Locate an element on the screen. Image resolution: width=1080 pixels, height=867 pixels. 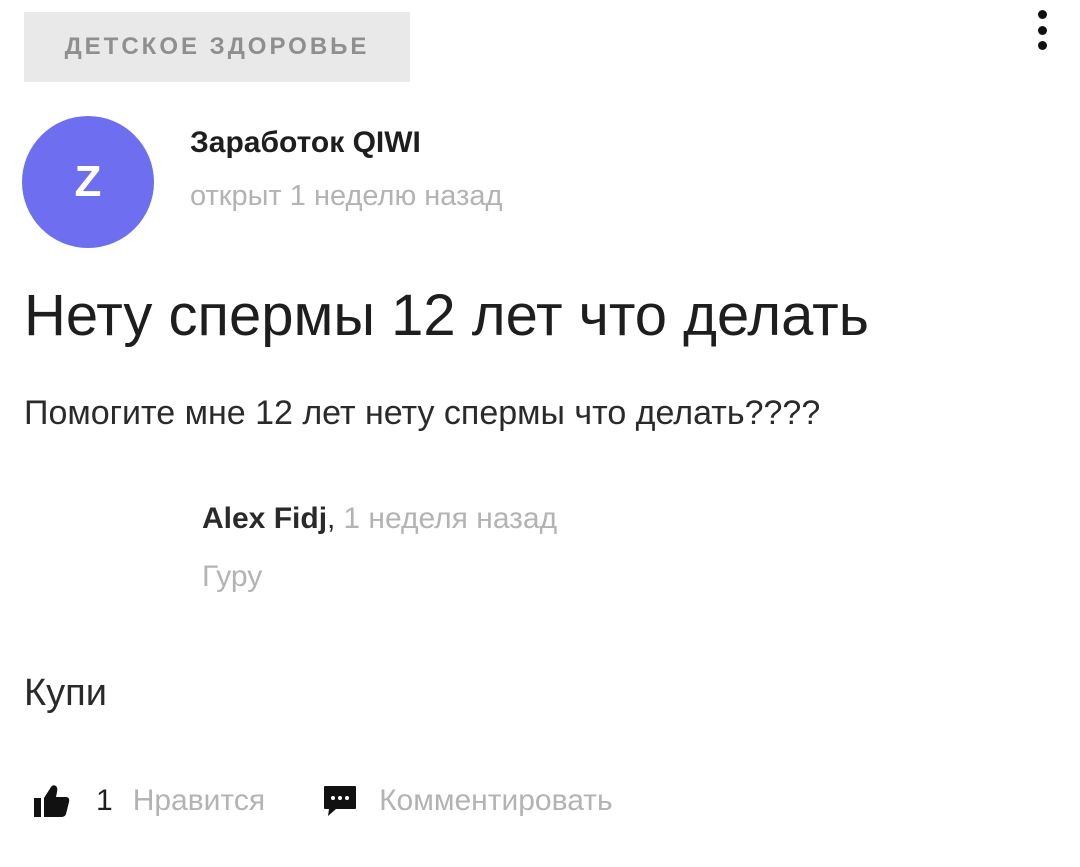
answer-author-name: Alex Fidj is located at coordinates (264, 518).